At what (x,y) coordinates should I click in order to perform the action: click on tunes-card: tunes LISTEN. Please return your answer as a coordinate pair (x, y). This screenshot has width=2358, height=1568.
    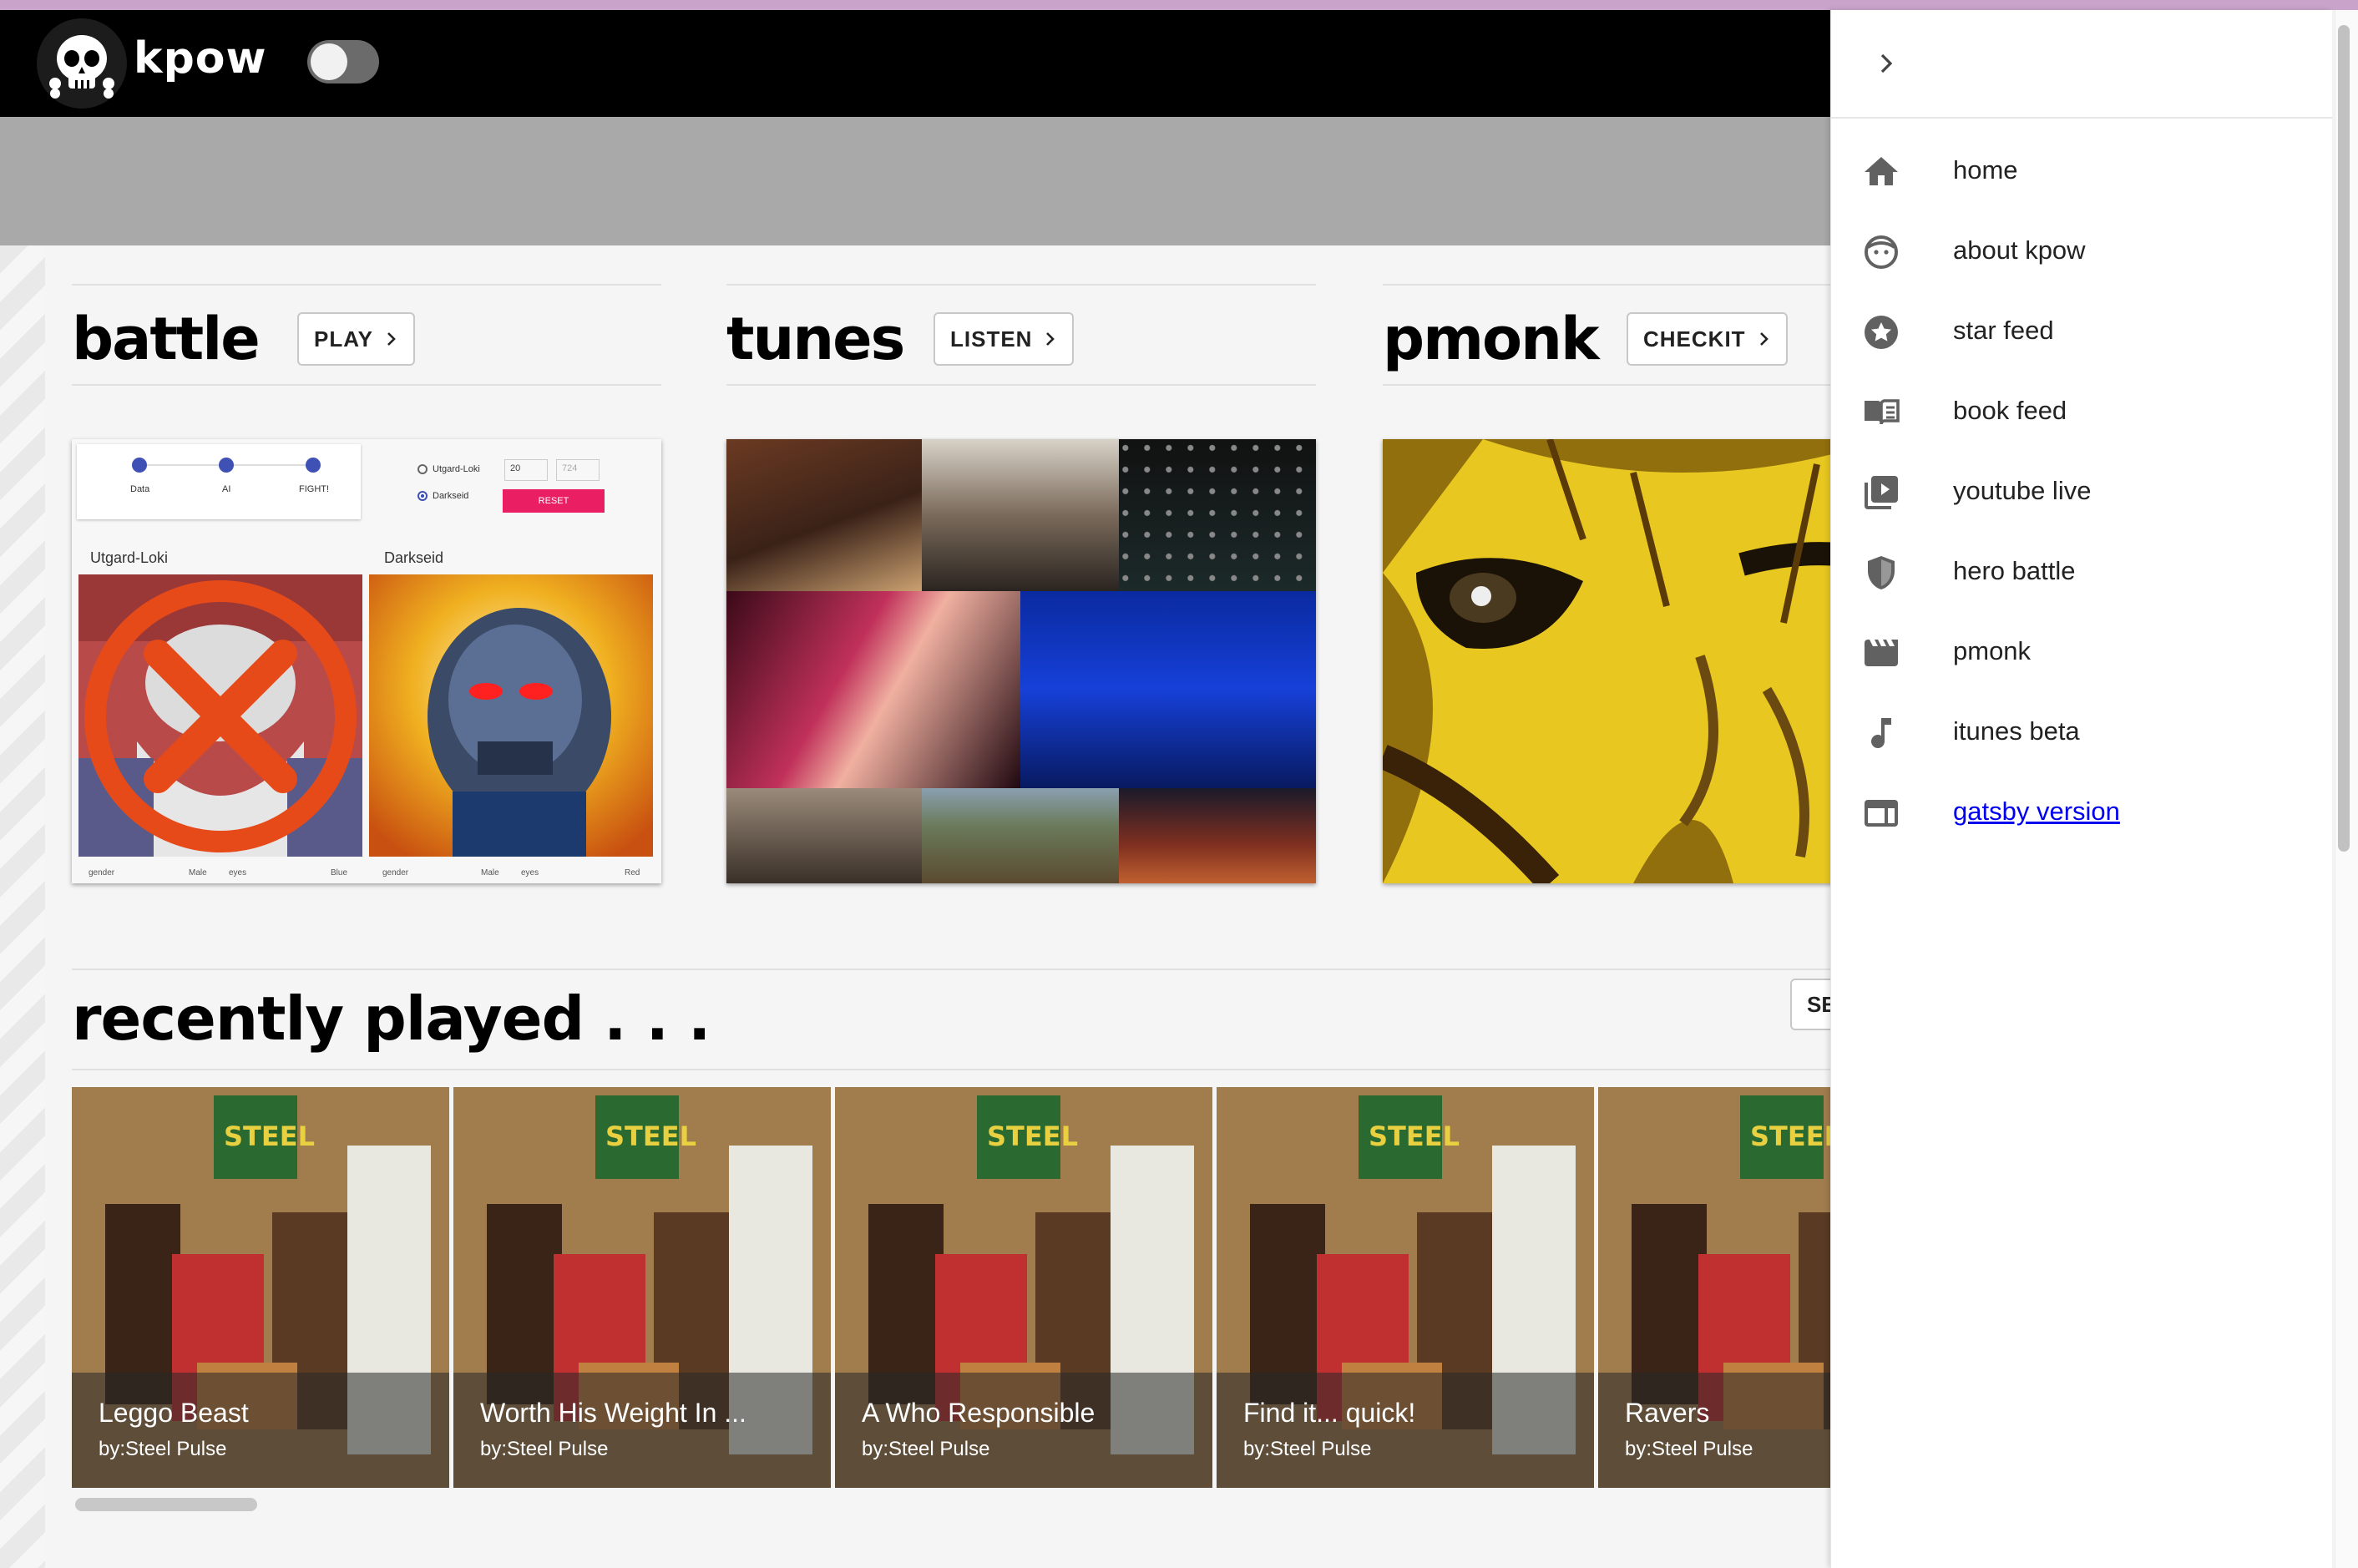
    Looking at the image, I should click on (1021, 583).